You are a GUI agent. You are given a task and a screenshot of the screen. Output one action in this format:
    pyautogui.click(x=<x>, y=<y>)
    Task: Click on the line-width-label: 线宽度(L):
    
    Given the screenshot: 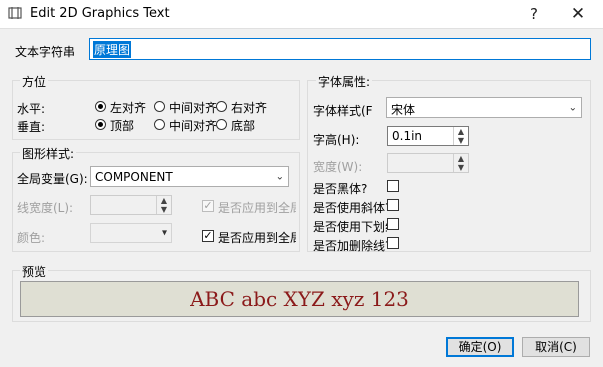 What is the action you would take?
    pyautogui.click(x=45, y=208)
    